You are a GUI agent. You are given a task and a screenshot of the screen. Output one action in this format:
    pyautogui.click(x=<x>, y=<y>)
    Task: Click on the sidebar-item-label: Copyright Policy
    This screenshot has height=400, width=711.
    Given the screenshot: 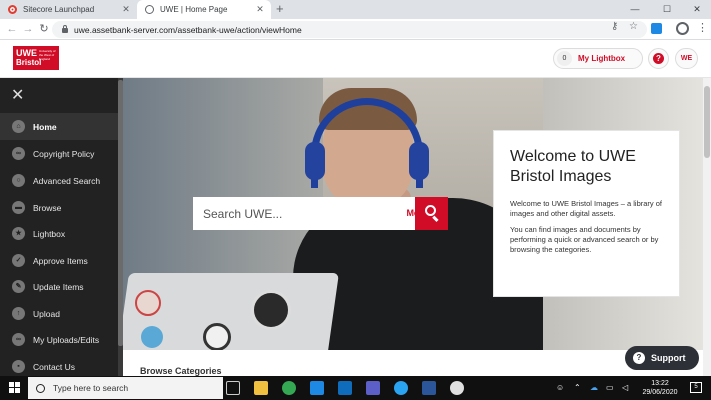 What is the action you would take?
    pyautogui.click(x=64, y=153)
    